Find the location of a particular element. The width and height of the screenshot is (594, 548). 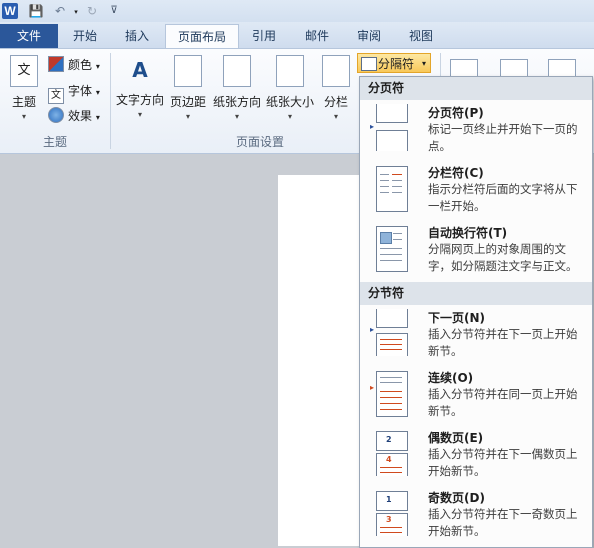

breaks-button: 分隔符 ▾ is located at coordinates (394, 63).